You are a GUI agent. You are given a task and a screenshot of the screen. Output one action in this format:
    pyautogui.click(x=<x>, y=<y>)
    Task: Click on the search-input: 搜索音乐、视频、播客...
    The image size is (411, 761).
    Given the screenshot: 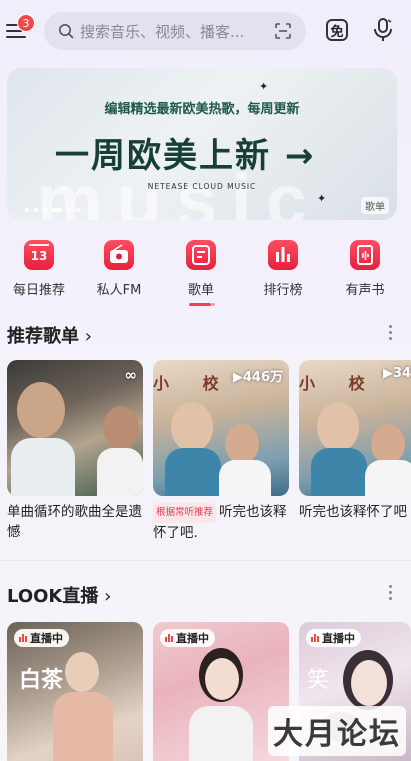 What is the action you would take?
    pyautogui.click(x=175, y=31)
    